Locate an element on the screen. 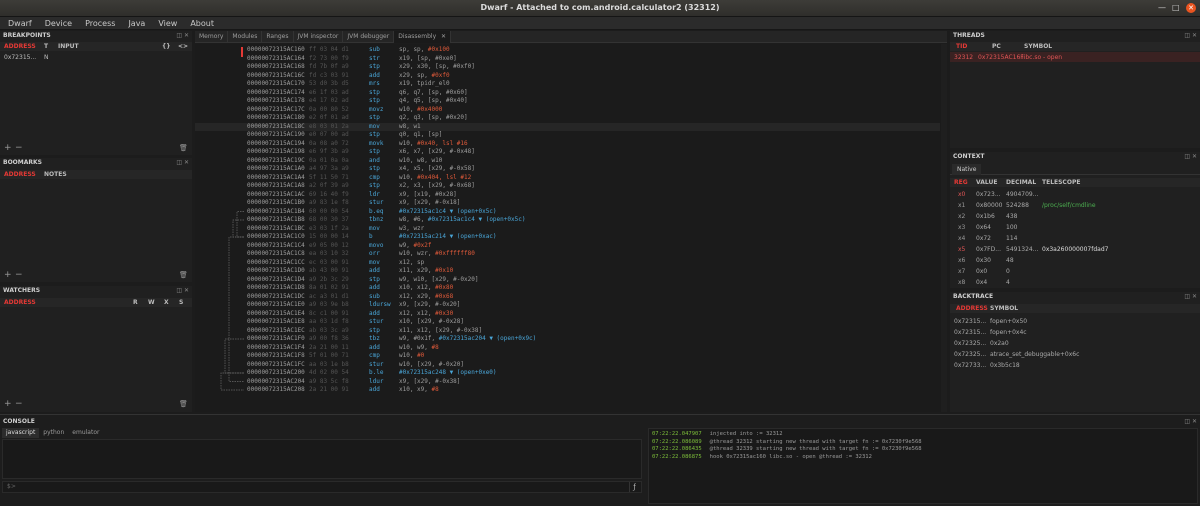 The height and width of the screenshot is (506, 1200). col-value: VALUE is located at coordinates (986, 182).